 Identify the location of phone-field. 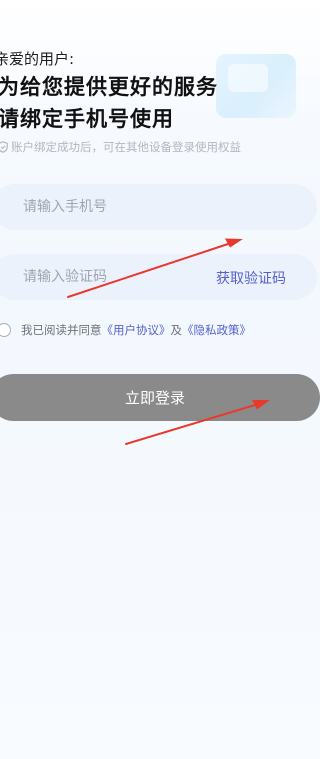
(158, 207).